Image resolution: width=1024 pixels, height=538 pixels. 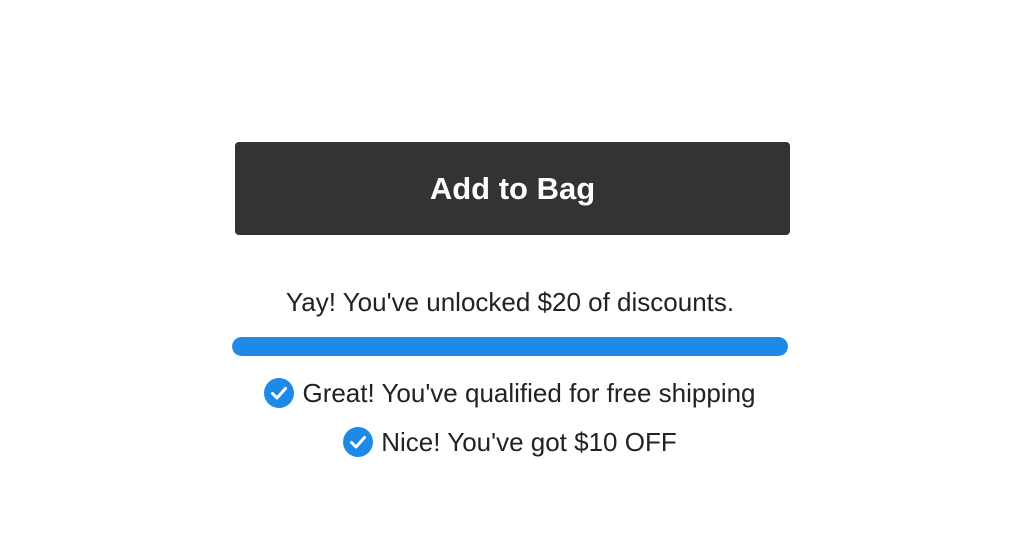 I want to click on add-to-bag-button: Add to Bag, so click(x=512, y=188).